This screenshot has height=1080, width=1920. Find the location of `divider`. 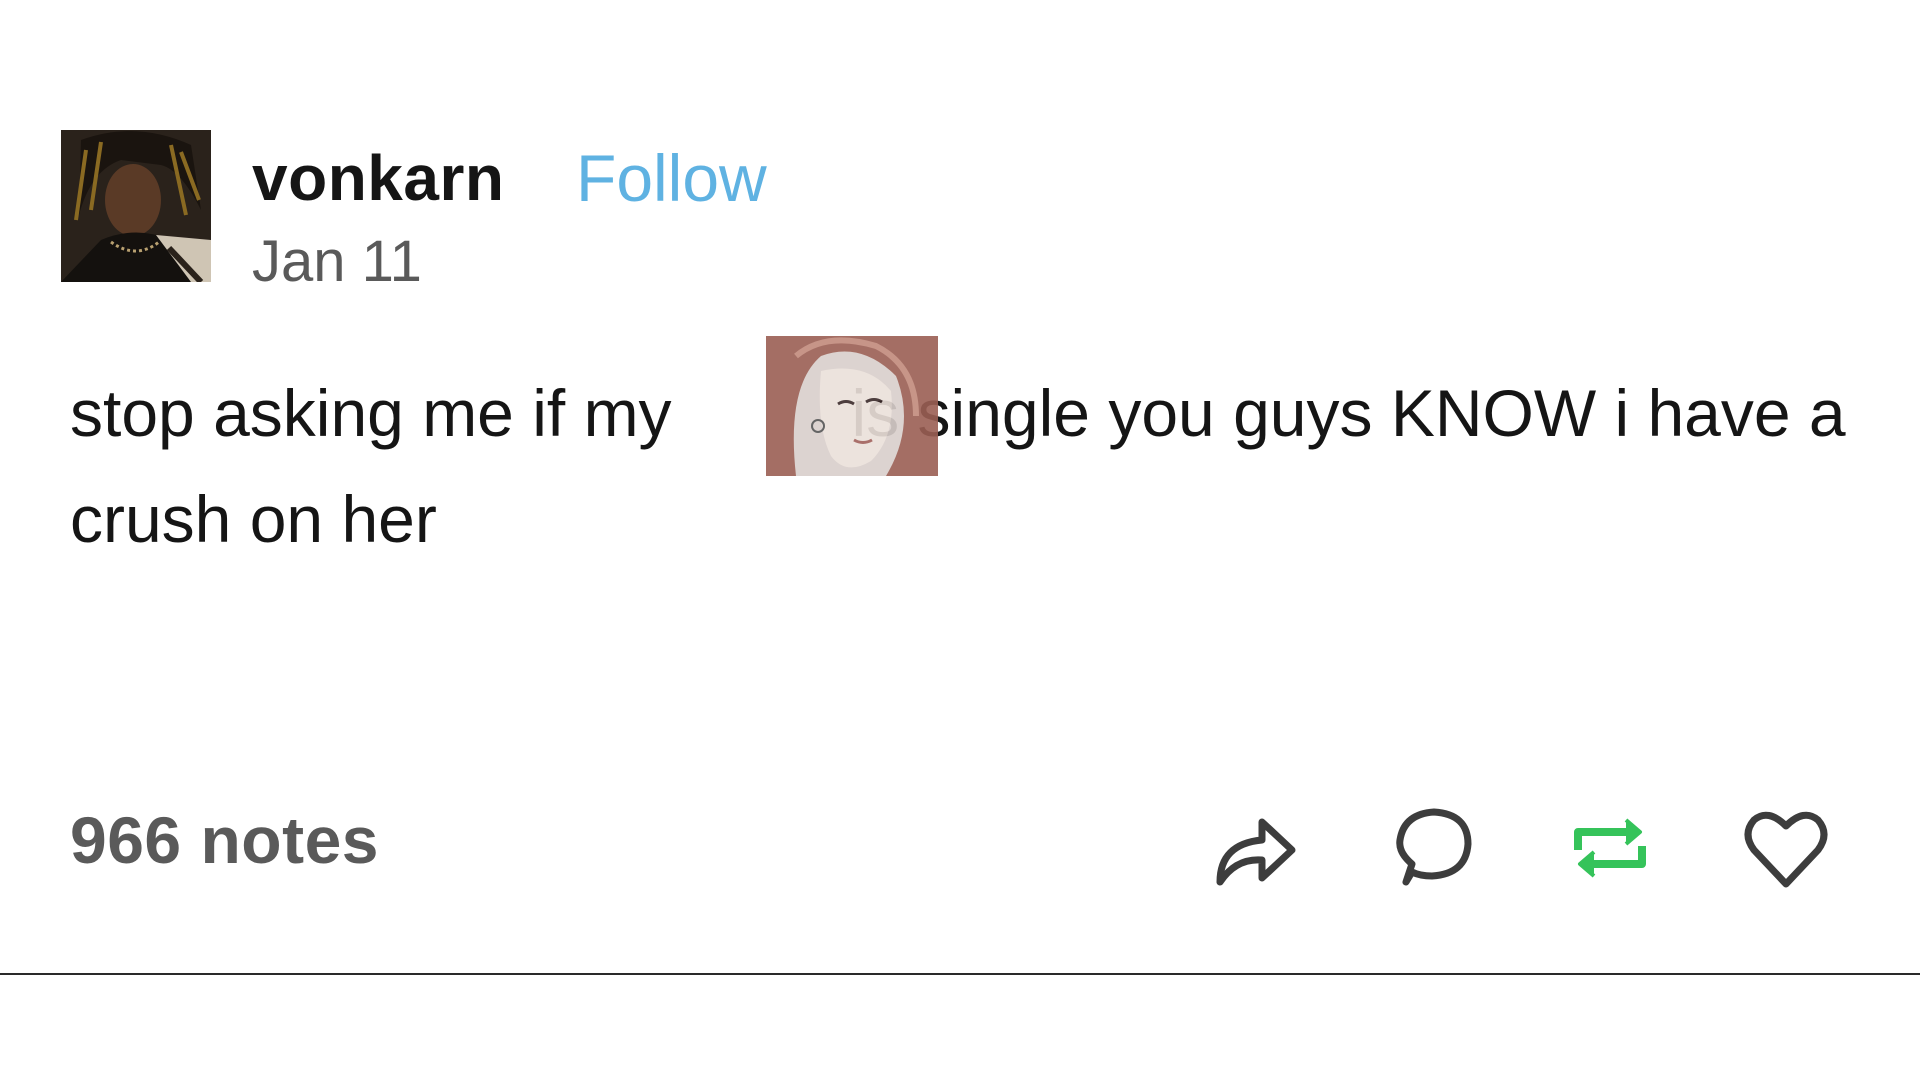

divider is located at coordinates (960, 974).